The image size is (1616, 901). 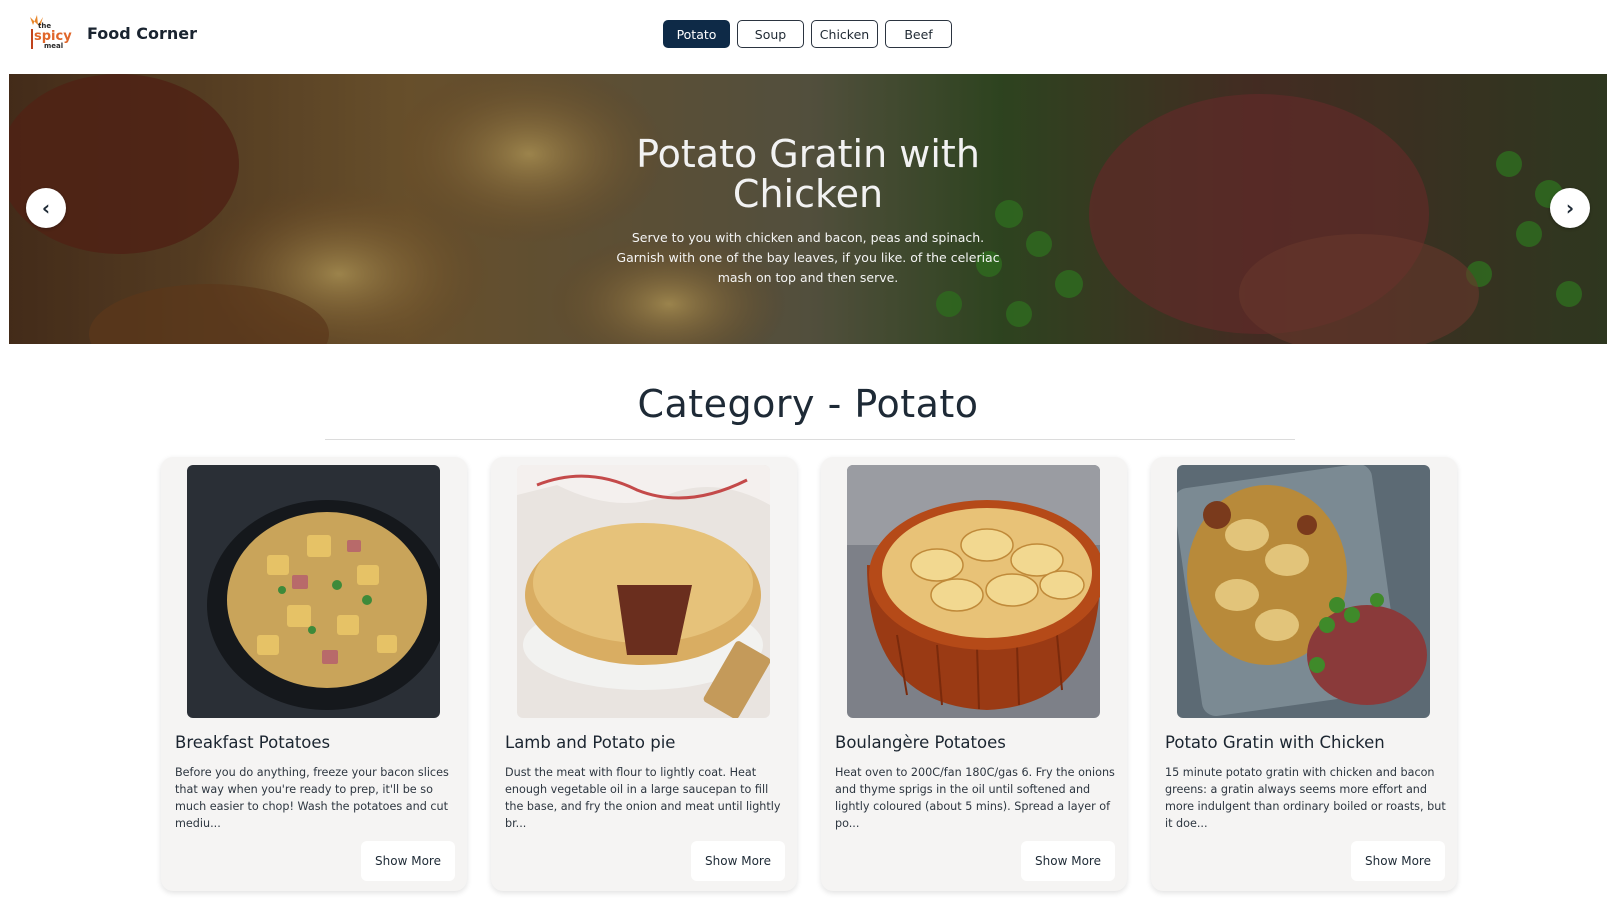 What do you see at coordinates (918, 34) in the screenshot?
I see `nav-button-beef: Beef` at bounding box center [918, 34].